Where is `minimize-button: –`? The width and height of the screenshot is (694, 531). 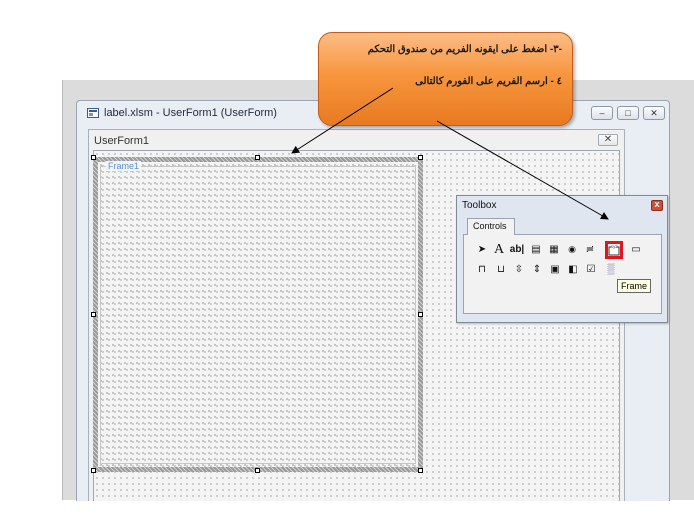
minimize-button: – is located at coordinates (602, 113).